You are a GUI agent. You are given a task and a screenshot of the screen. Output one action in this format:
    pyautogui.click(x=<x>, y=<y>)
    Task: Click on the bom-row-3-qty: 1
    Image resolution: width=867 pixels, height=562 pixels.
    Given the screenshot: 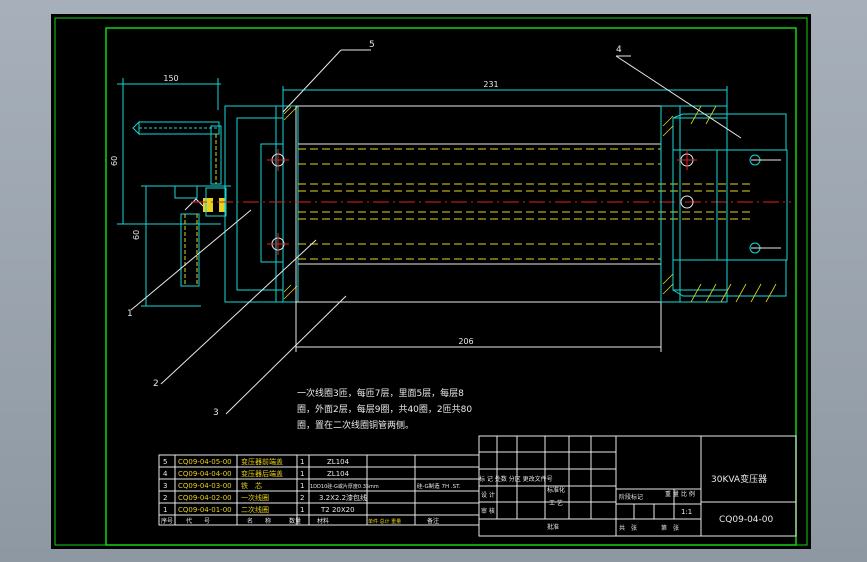 What is the action you would take?
    pyautogui.click(x=302, y=486)
    